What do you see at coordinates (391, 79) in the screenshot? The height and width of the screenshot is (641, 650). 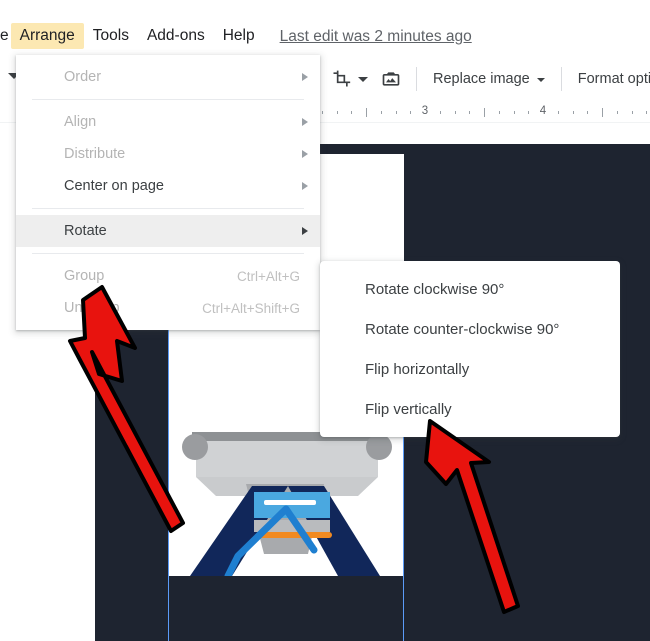 I see `image-mask-icon` at bounding box center [391, 79].